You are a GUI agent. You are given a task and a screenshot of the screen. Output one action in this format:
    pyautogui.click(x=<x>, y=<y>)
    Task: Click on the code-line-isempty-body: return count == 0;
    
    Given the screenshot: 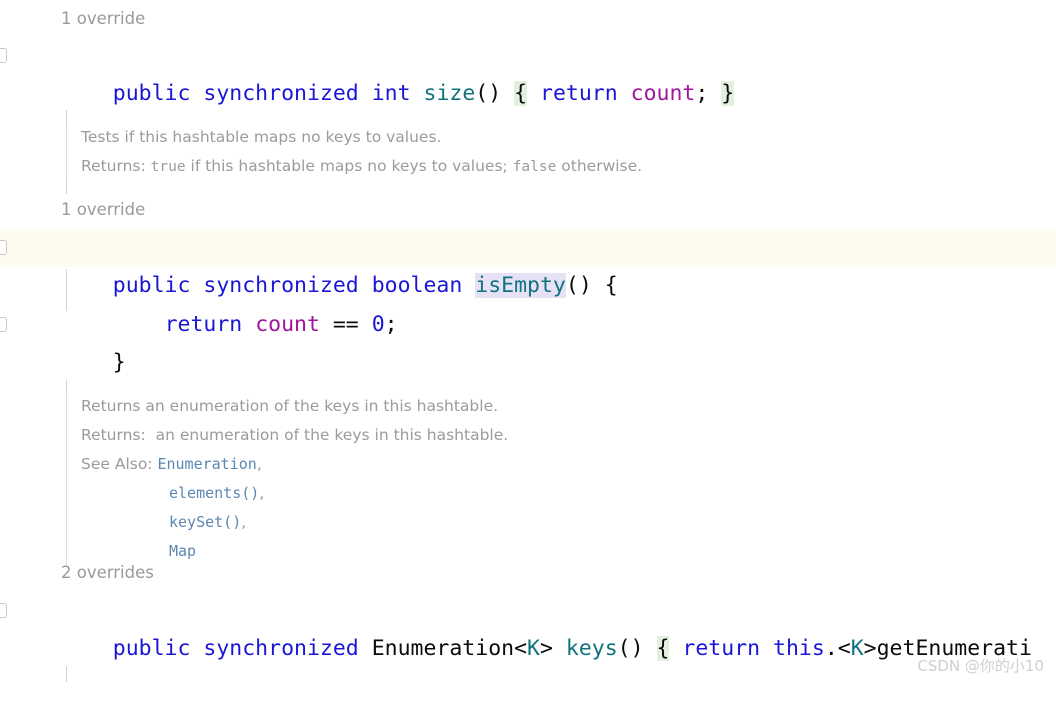 What is the action you would take?
    pyautogui.click(x=528, y=302)
    